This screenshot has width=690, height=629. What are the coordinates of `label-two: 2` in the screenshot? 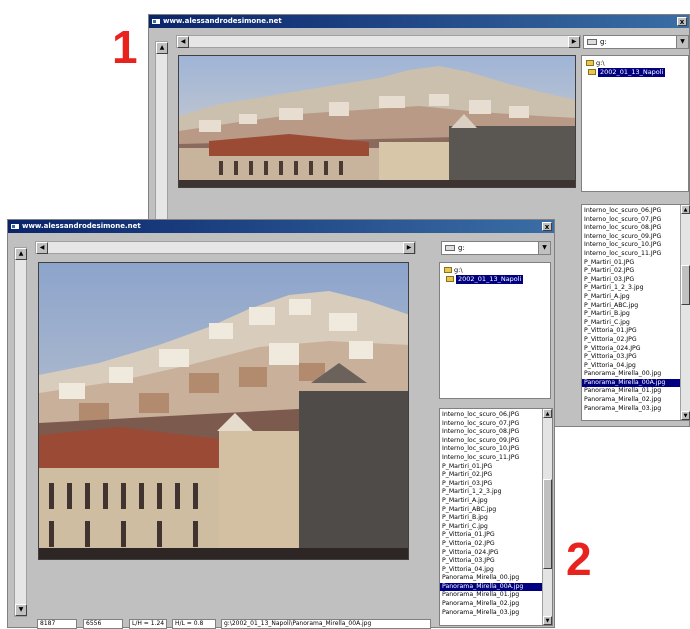 It's located at (579, 559).